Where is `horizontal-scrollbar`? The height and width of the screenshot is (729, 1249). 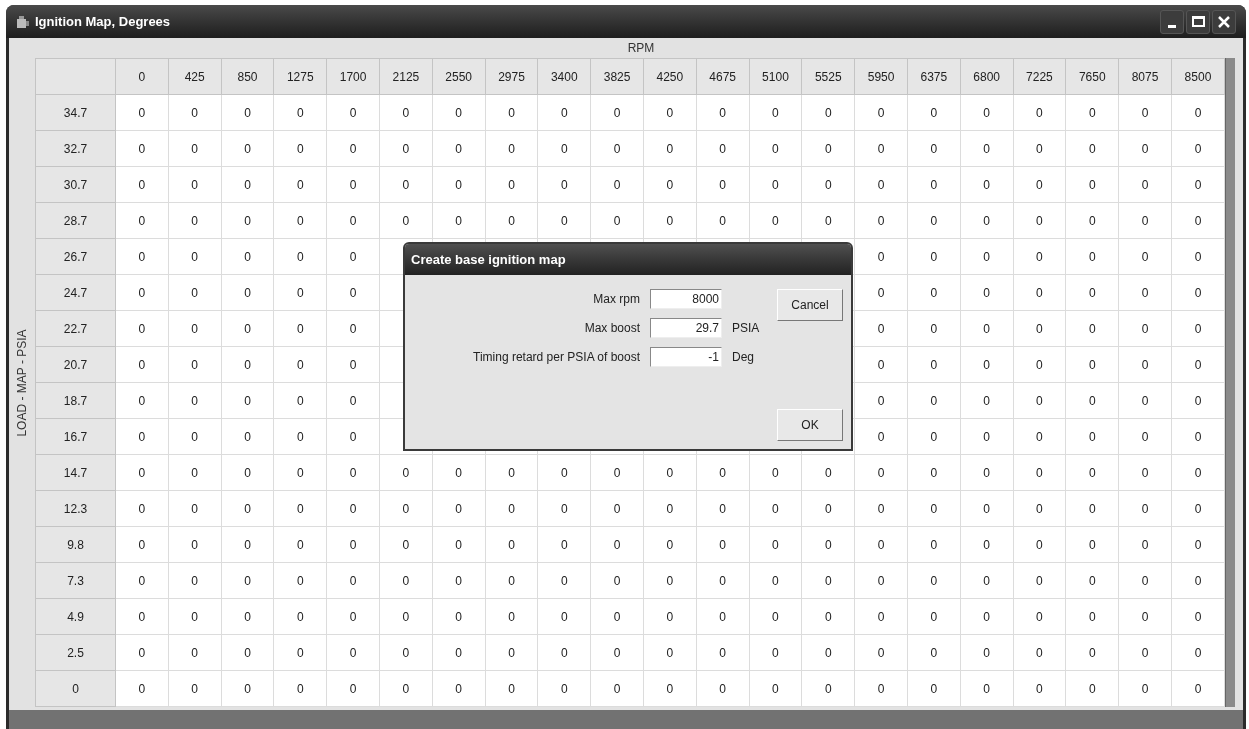
horizontal-scrollbar is located at coordinates (626, 719).